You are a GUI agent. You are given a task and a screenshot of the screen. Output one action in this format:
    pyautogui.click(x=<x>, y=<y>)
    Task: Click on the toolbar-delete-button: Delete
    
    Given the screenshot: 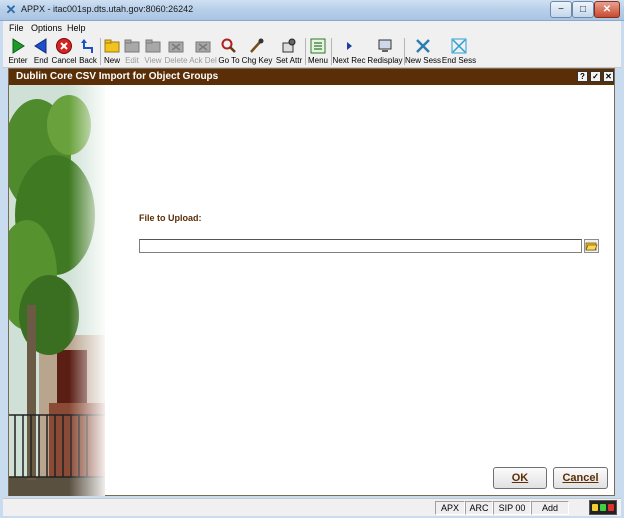 What is the action you would take?
    pyautogui.click(x=176, y=51)
    